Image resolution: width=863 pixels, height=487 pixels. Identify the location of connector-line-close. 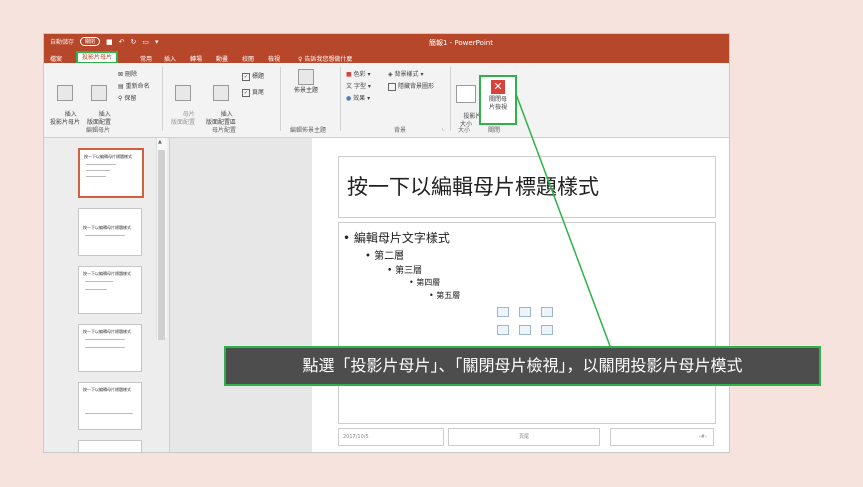
(563, 220).